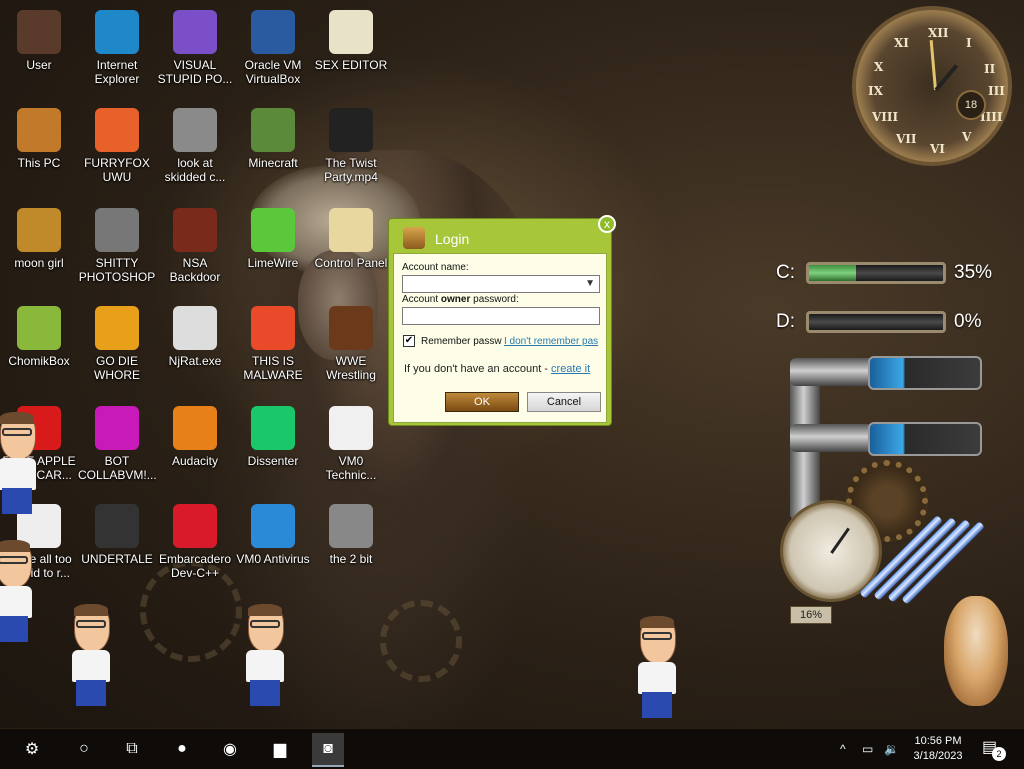  I want to click on desktop-icon-label: moon girl, so click(39, 263).